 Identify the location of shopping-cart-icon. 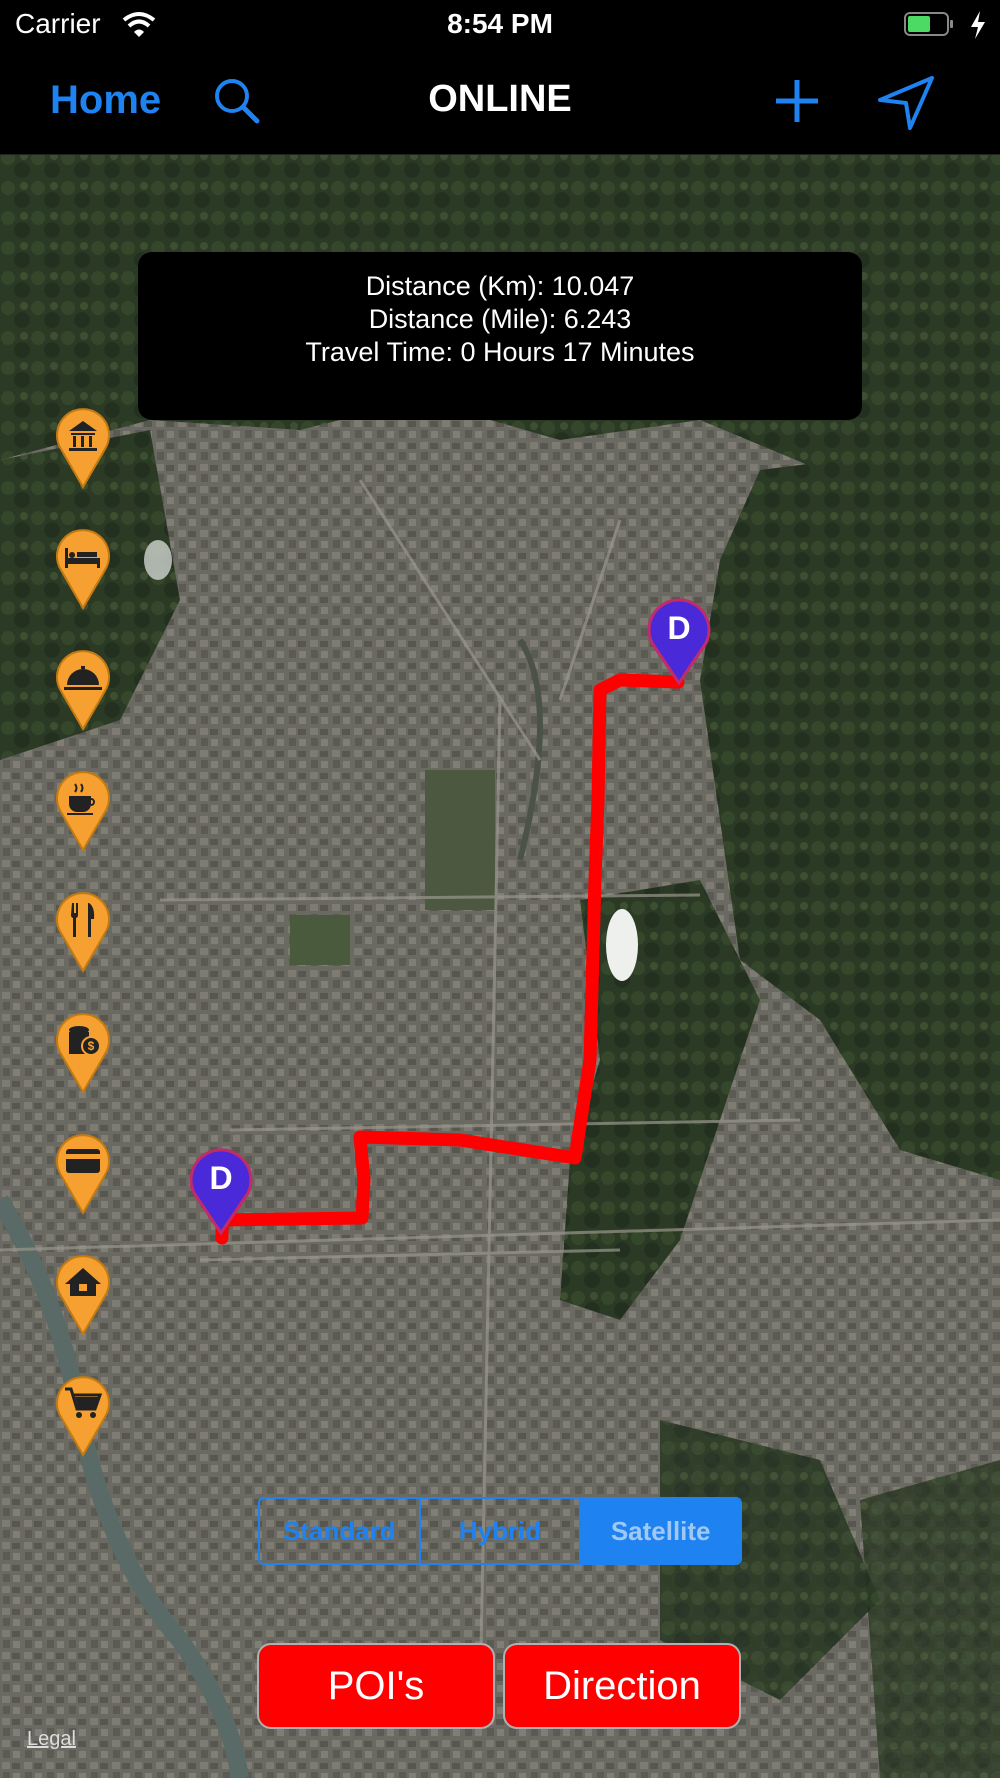
(83, 1416).